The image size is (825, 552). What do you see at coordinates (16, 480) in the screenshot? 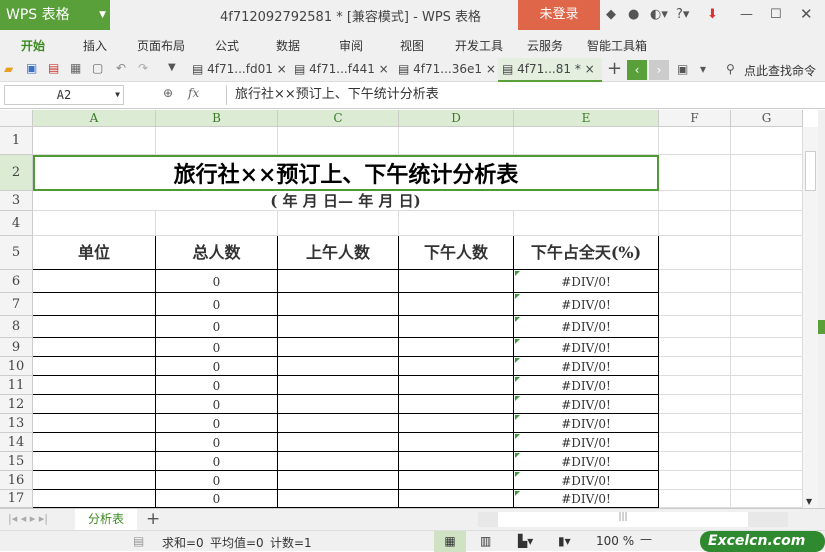
I see `row-header-16: 16` at bounding box center [16, 480].